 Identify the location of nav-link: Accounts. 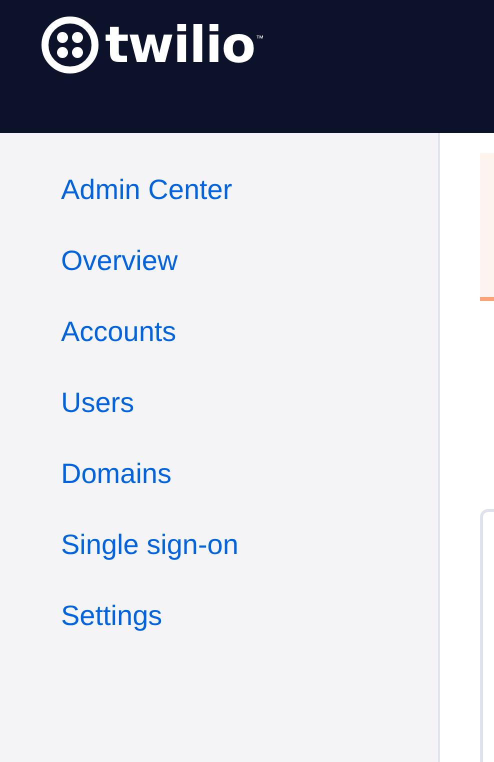
(118, 332).